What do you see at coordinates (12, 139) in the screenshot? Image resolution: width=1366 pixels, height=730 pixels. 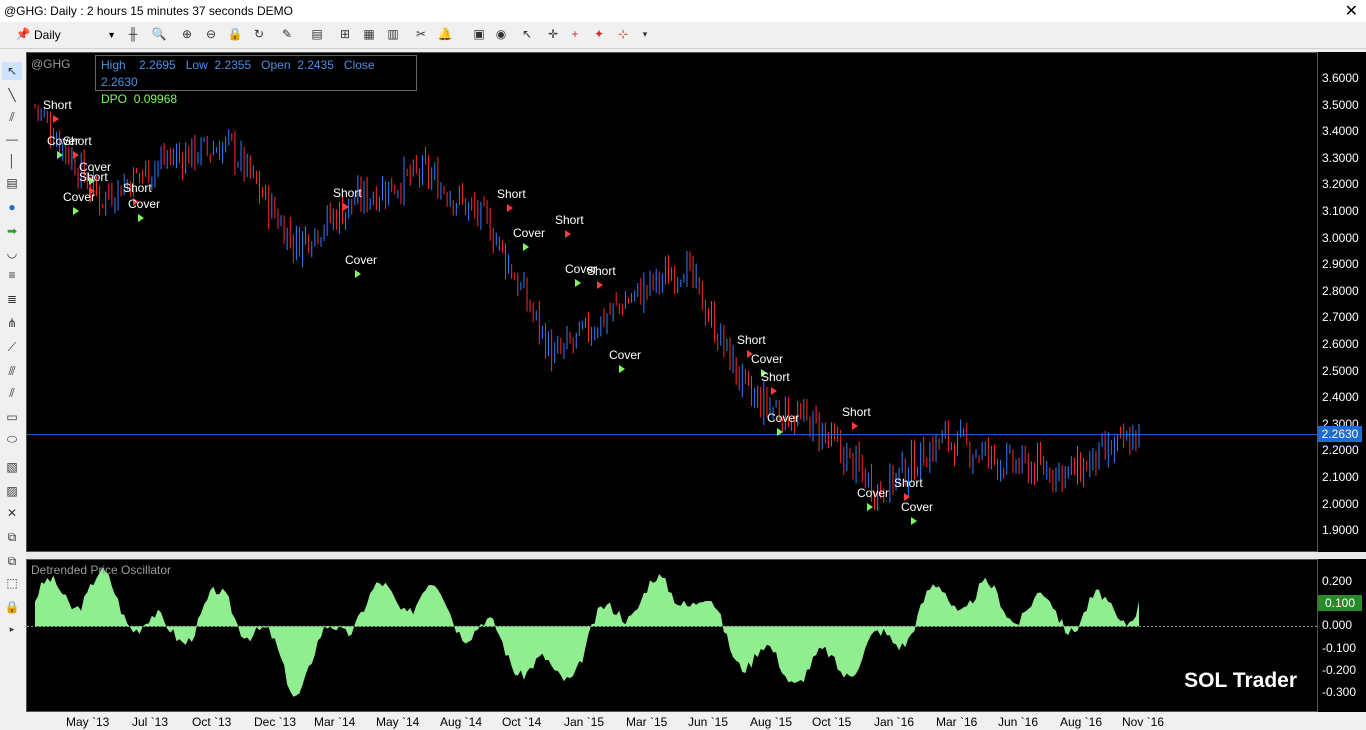 I see `horizontal-line-icon: —` at bounding box center [12, 139].